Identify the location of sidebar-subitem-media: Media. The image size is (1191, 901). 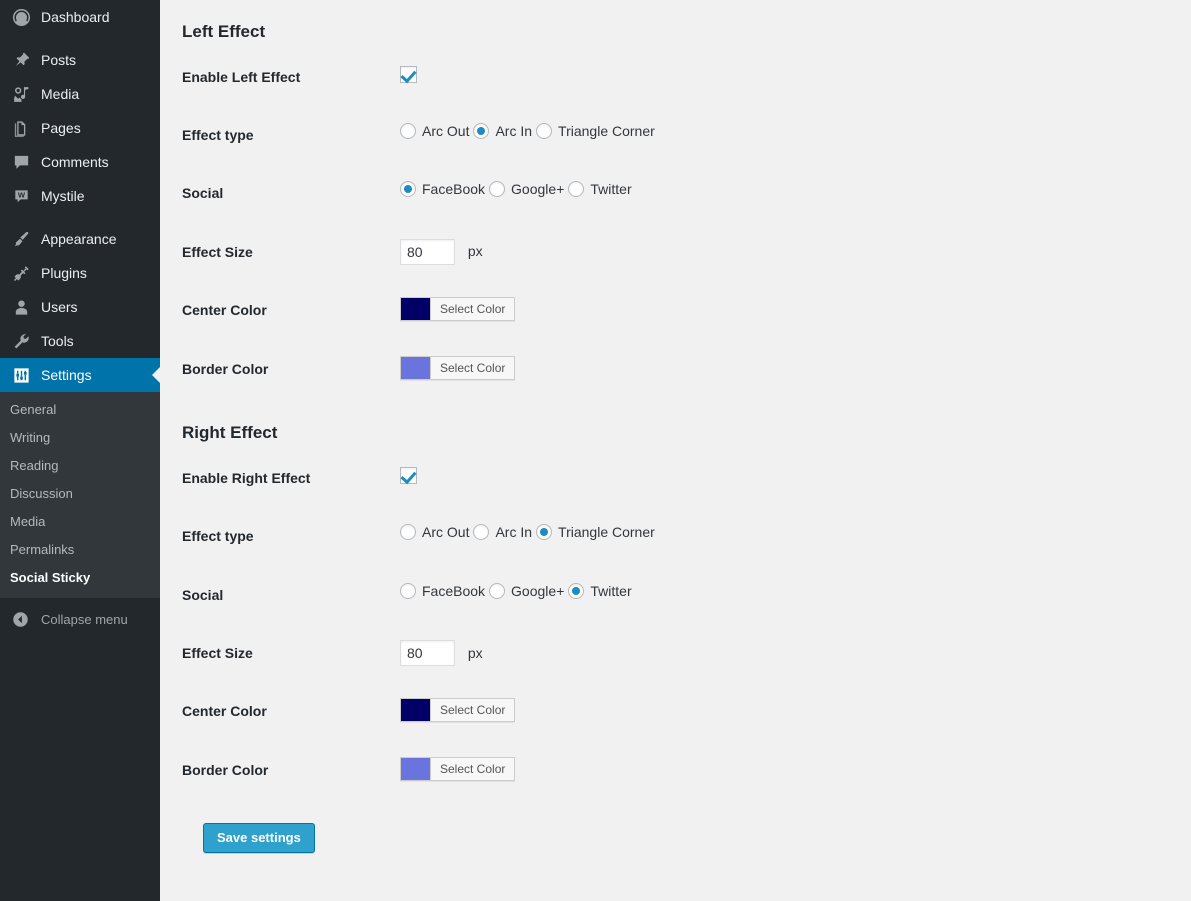
(80, 522).